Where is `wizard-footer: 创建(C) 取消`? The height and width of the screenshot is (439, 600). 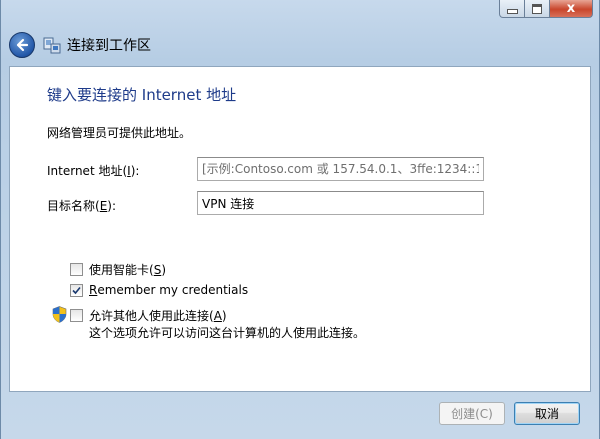
wizard-footer: 创建(C) 取消 is located at coordinates (300, 412).